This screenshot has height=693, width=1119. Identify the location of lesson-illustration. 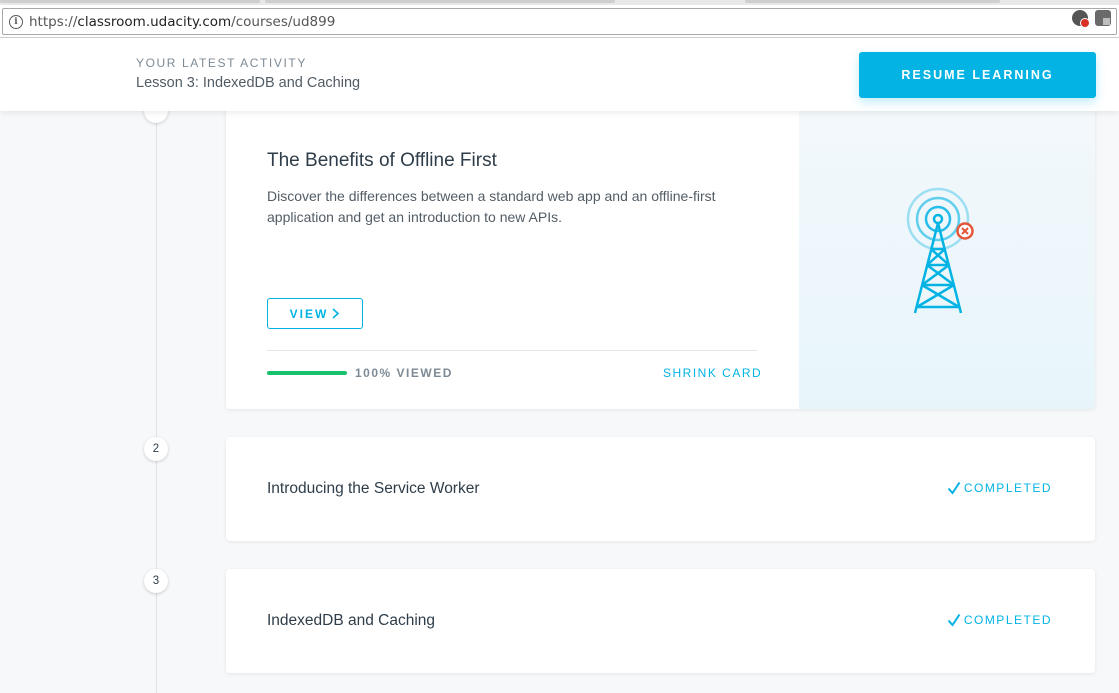
(947, 257).